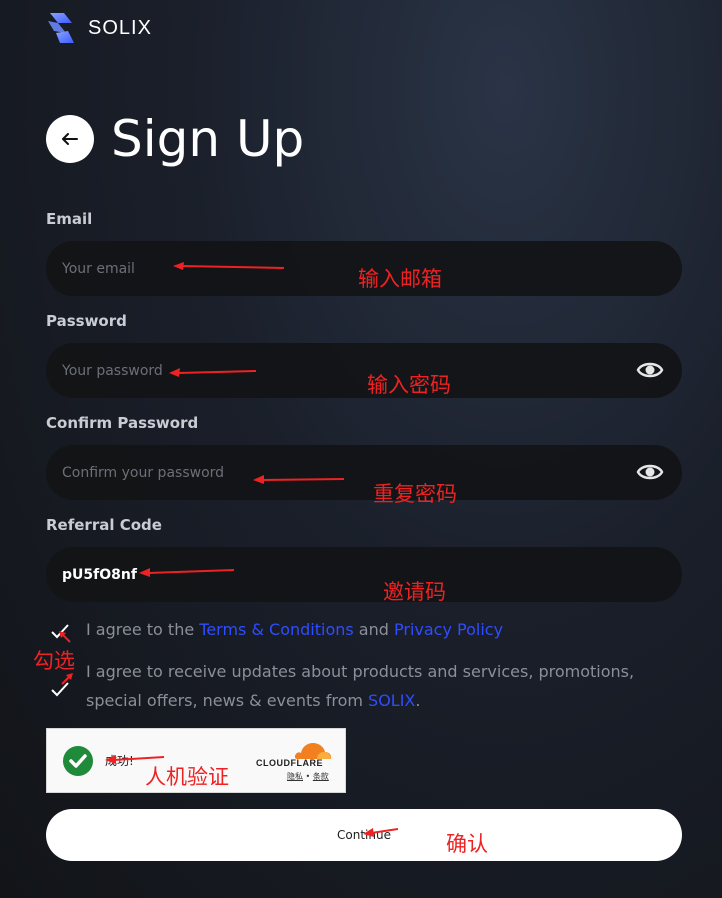 This screenshot has height=898, width=722. What do you see at coordinates (400, 279) in the screenshot?
I see `email-annotation: 输入邮箱` at bounding box center [400, 279].